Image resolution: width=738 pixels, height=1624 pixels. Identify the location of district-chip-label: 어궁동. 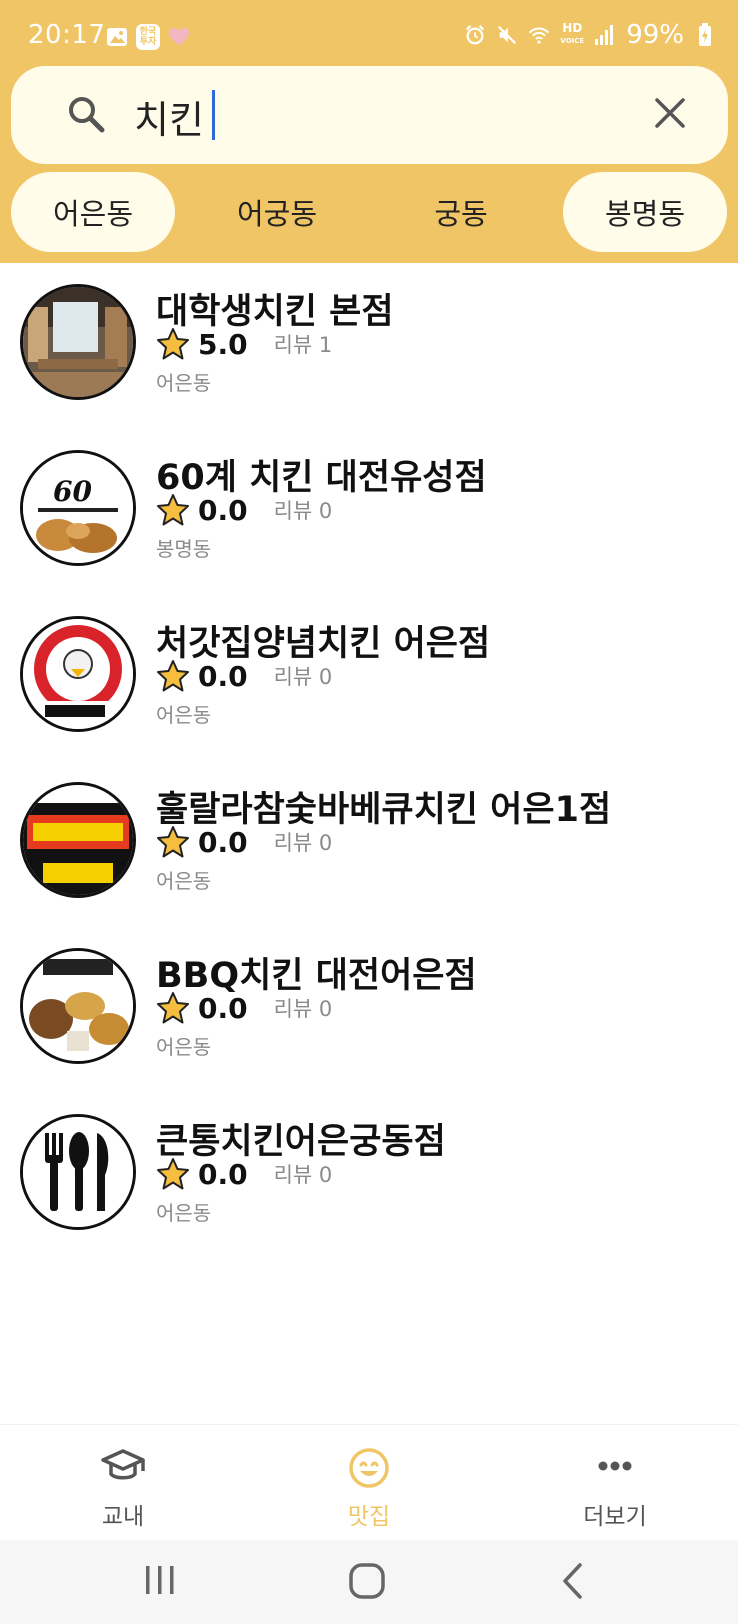
(277, 214).